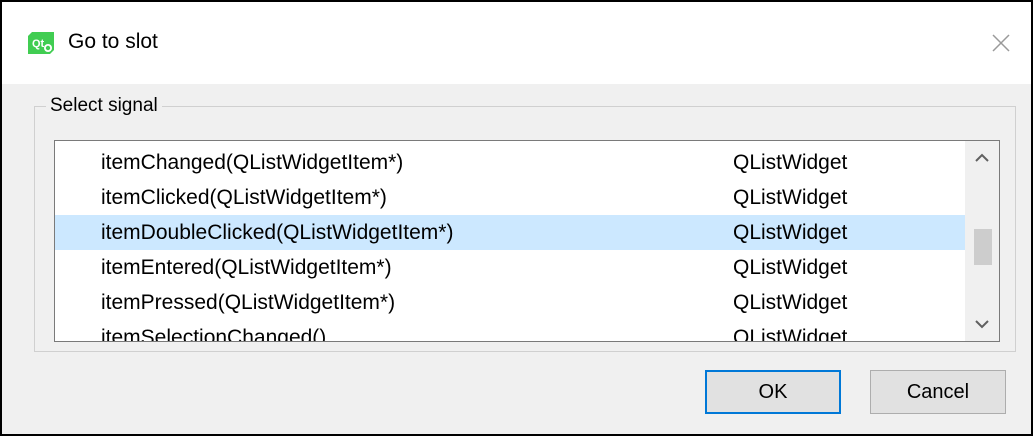  Describe the element at coordinates (510, 302) in the screenshot. I see `signal-row: itemPressed(QListWidgetItem*) QListWidget` at that location.